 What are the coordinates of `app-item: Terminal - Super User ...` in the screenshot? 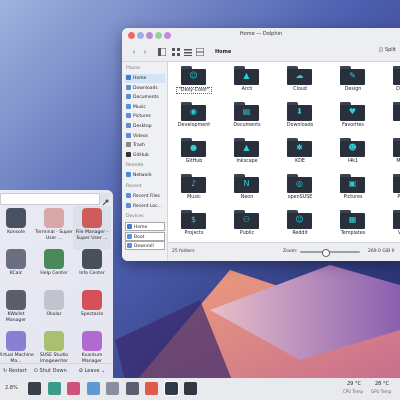 It's located at (54, 228).